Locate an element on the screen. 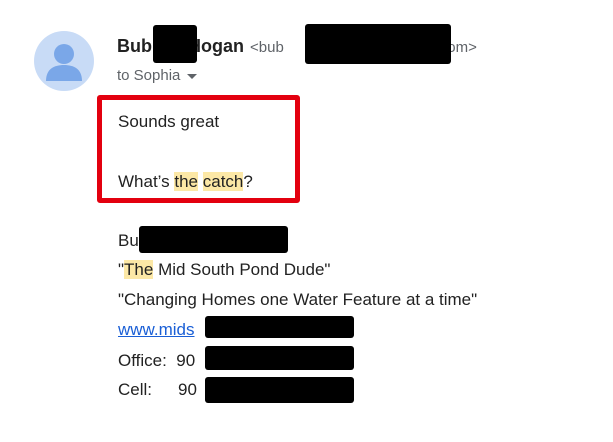  person-avatar-icon is located at coordinates (64, 62).